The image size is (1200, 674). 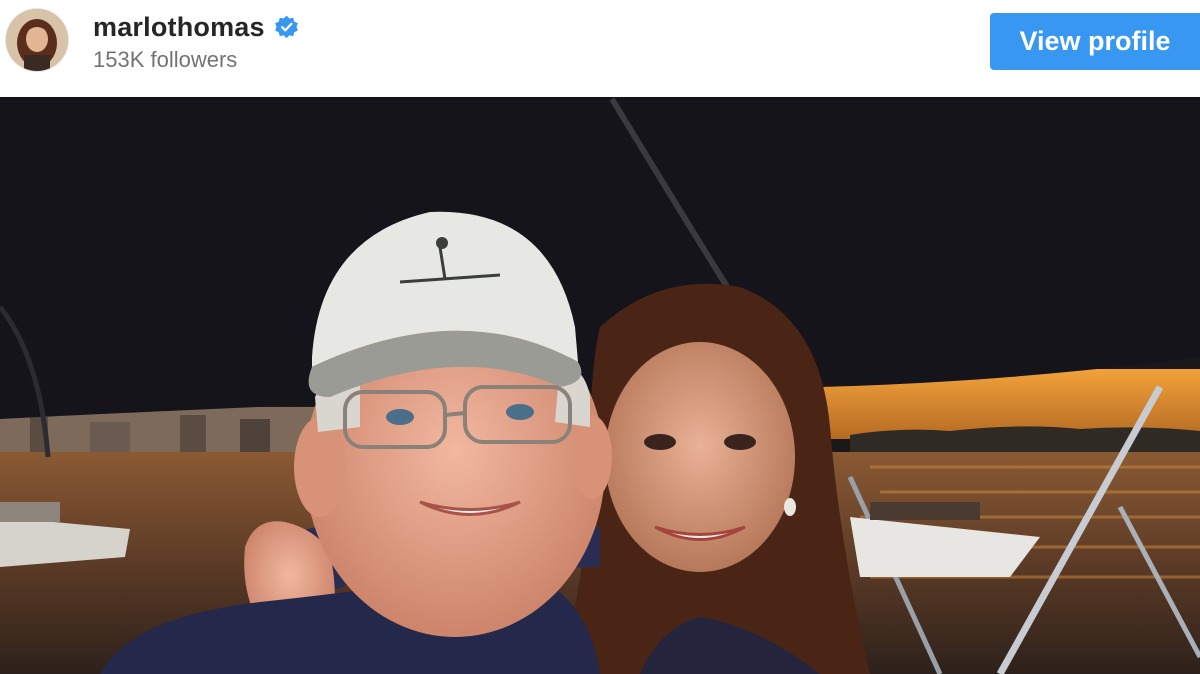 I want to click on verified-badge-icon, so click(x=286, y=27).